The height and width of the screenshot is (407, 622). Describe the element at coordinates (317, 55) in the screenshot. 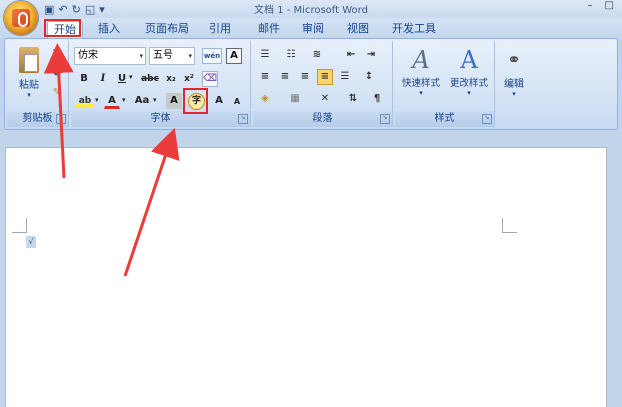

I see `multilevel-list-icon: ≋` at that location.